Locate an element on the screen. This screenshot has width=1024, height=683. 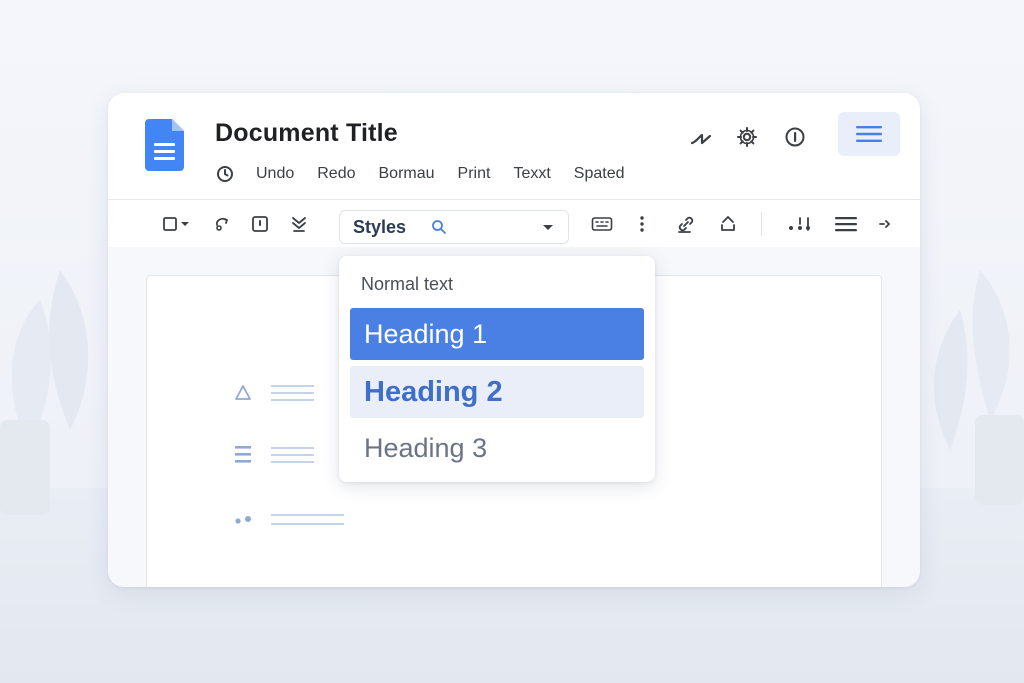
link-icon is located at coordinates (686, 224).